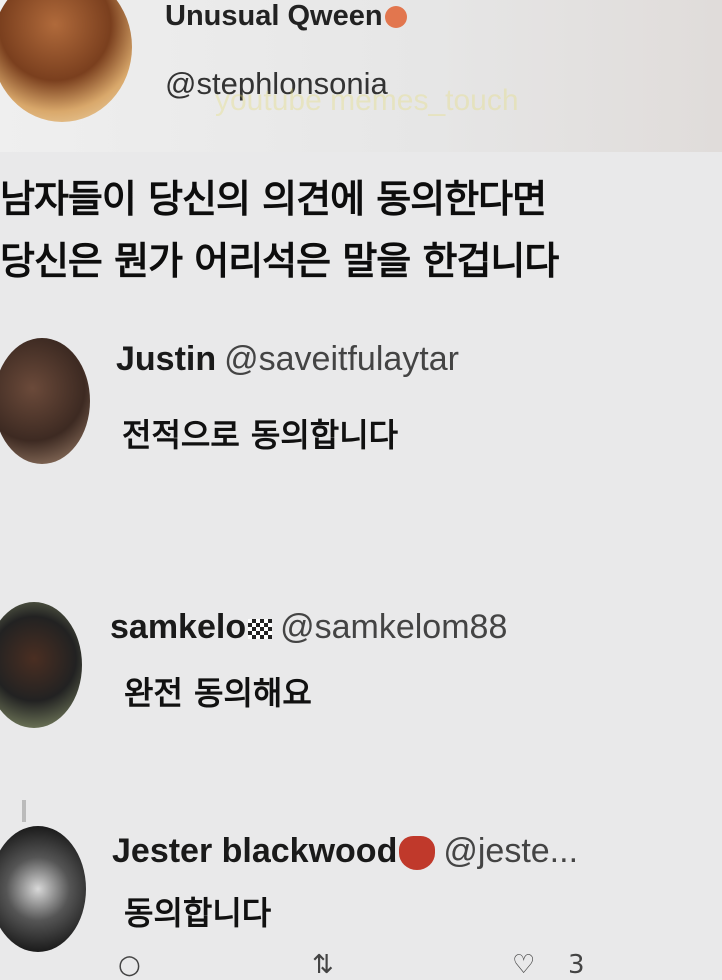  Describe the element at coordinates (254, 851) in the screenshot. I see `reply-author-name: Jester blackwood` at that location.